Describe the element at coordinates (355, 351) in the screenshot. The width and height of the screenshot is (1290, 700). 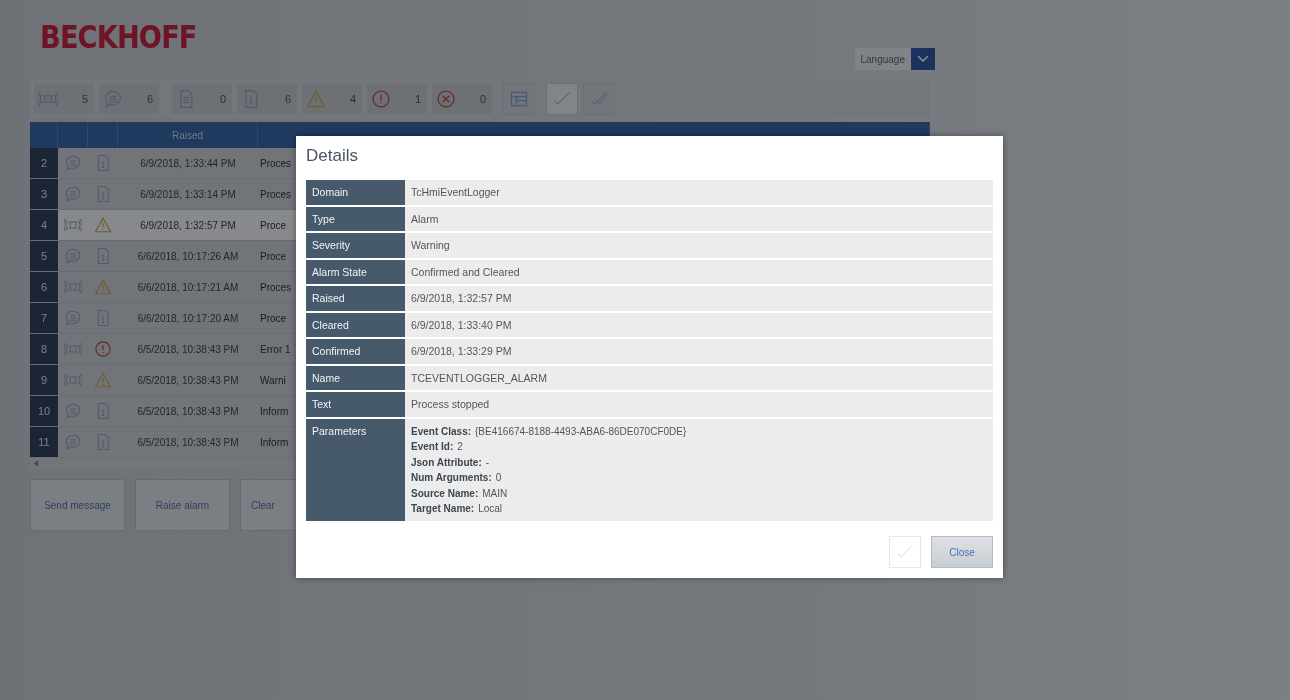
I see `field-label: Confirmed` at that location.